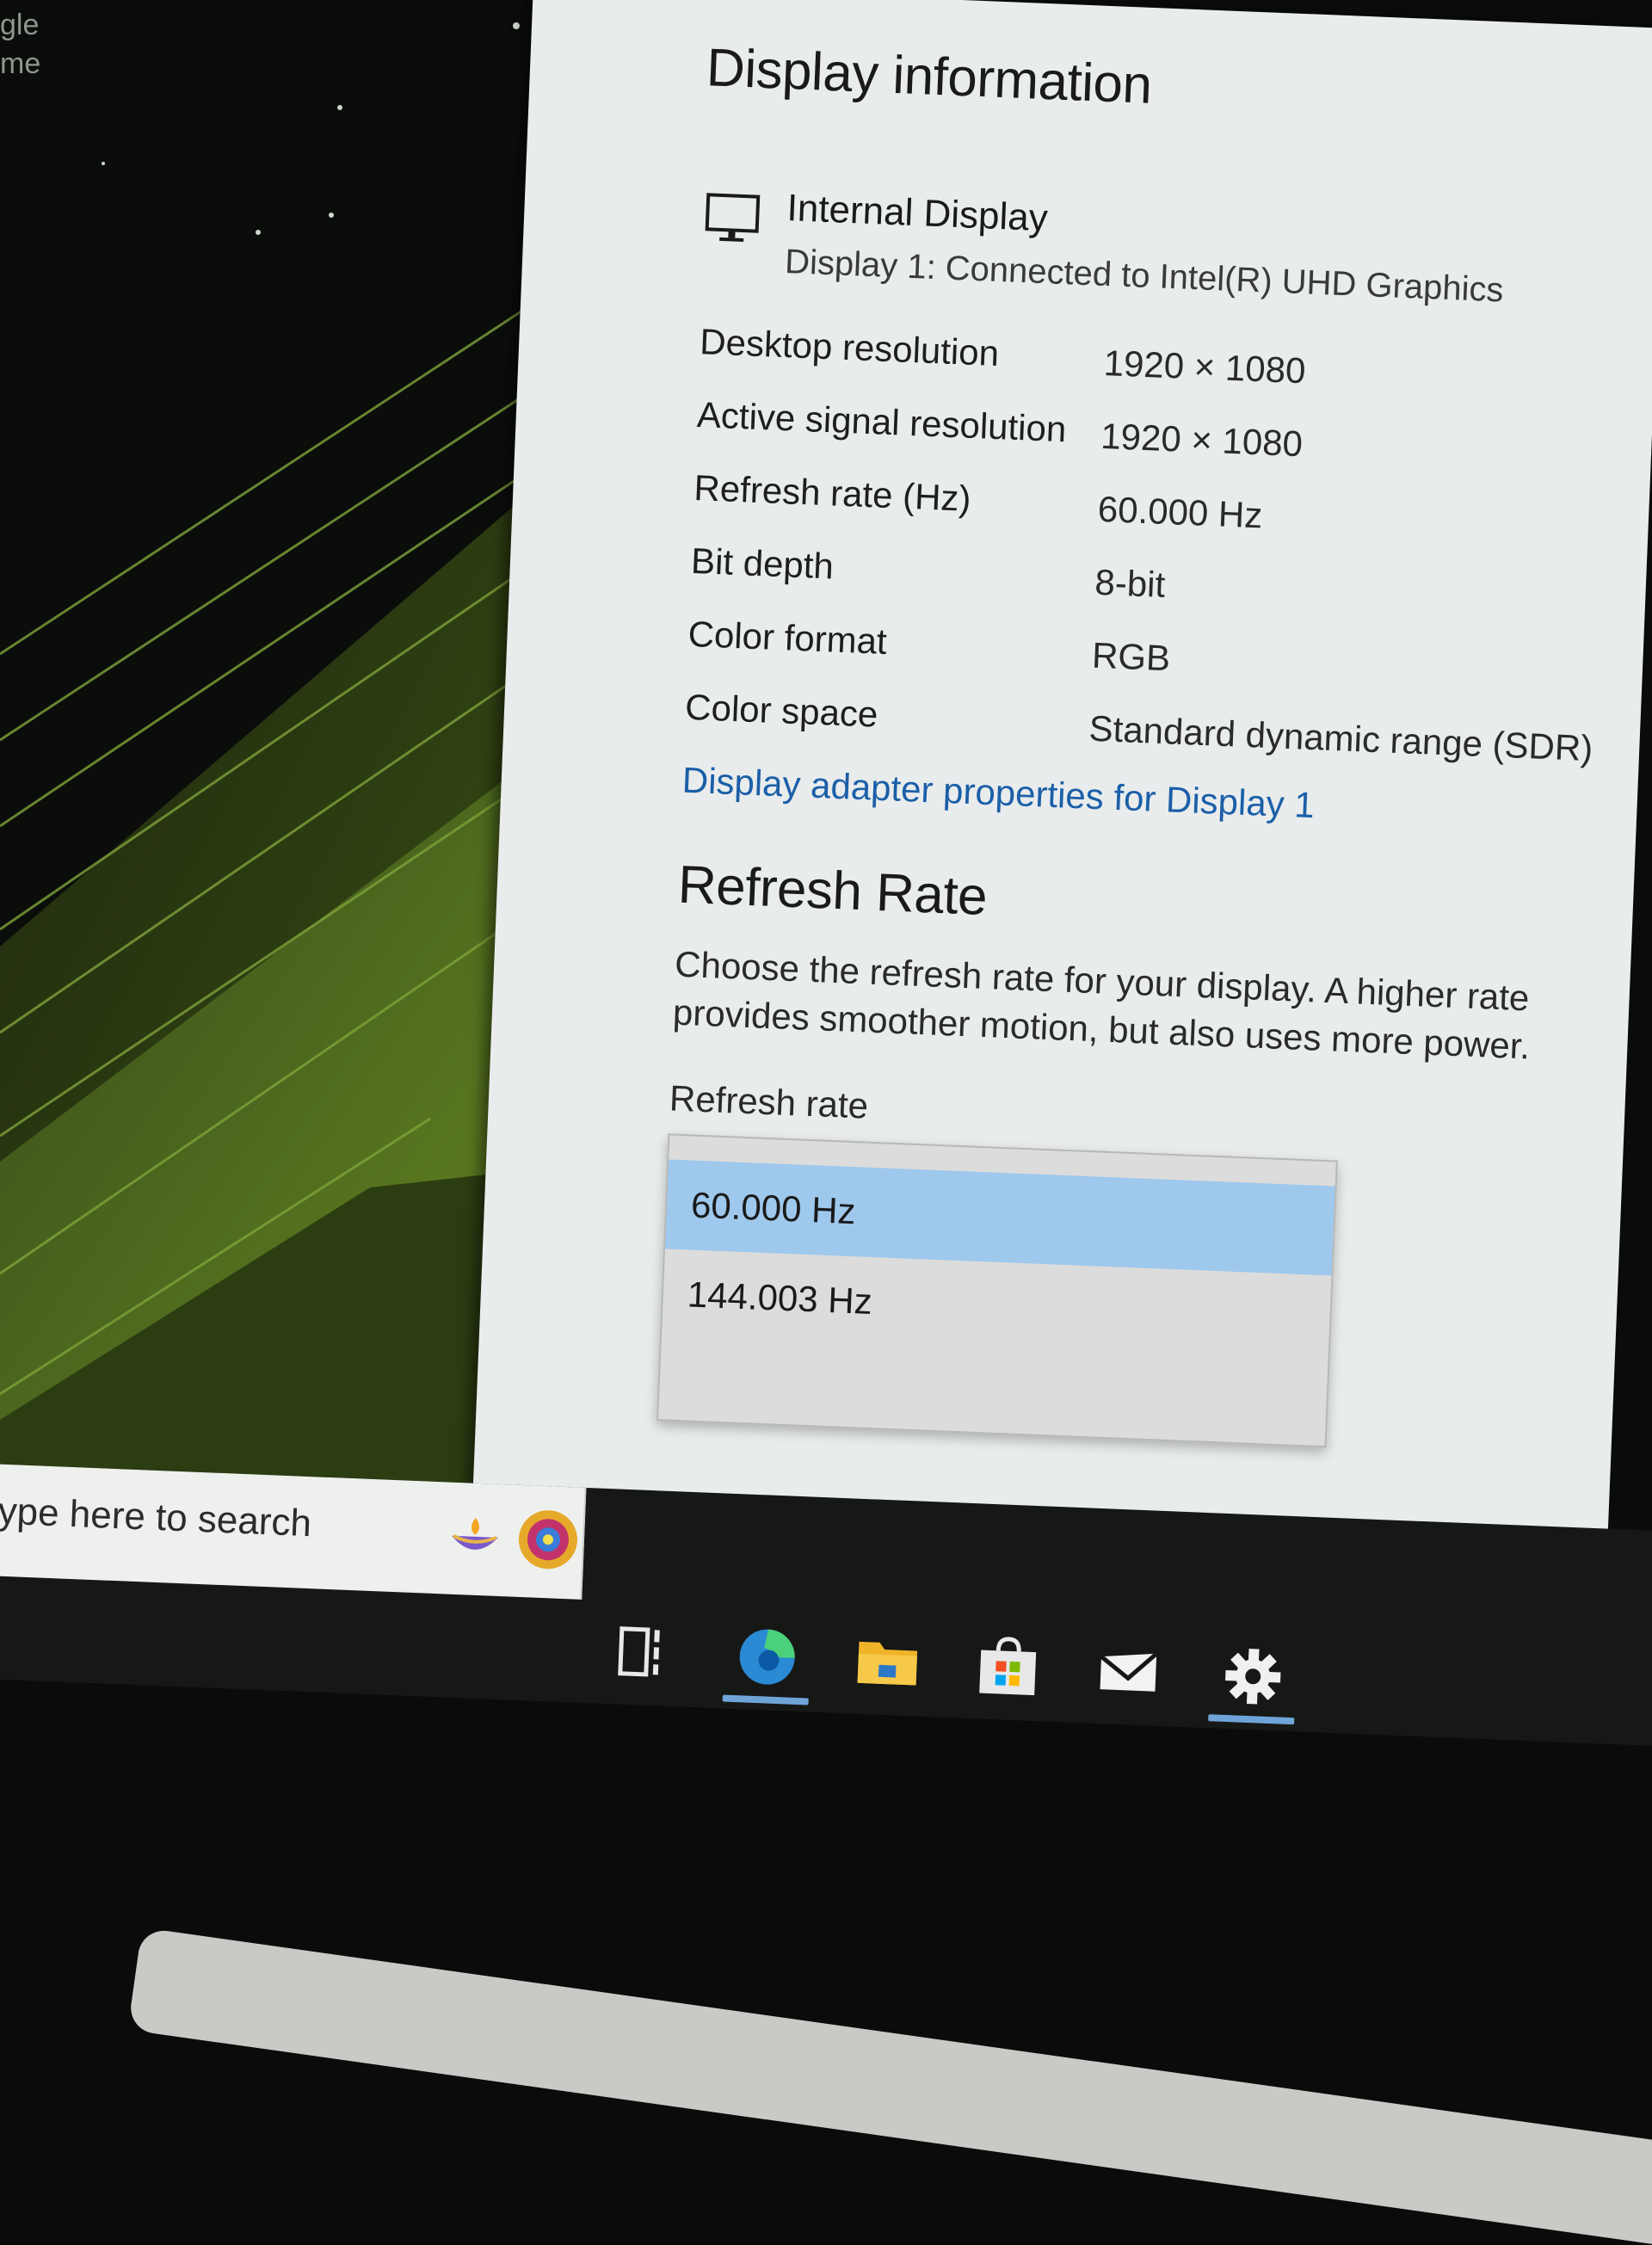 The width and height of the screenshot is (1652, 2245). I want to click on info-label: Color space, so click(781, 710).